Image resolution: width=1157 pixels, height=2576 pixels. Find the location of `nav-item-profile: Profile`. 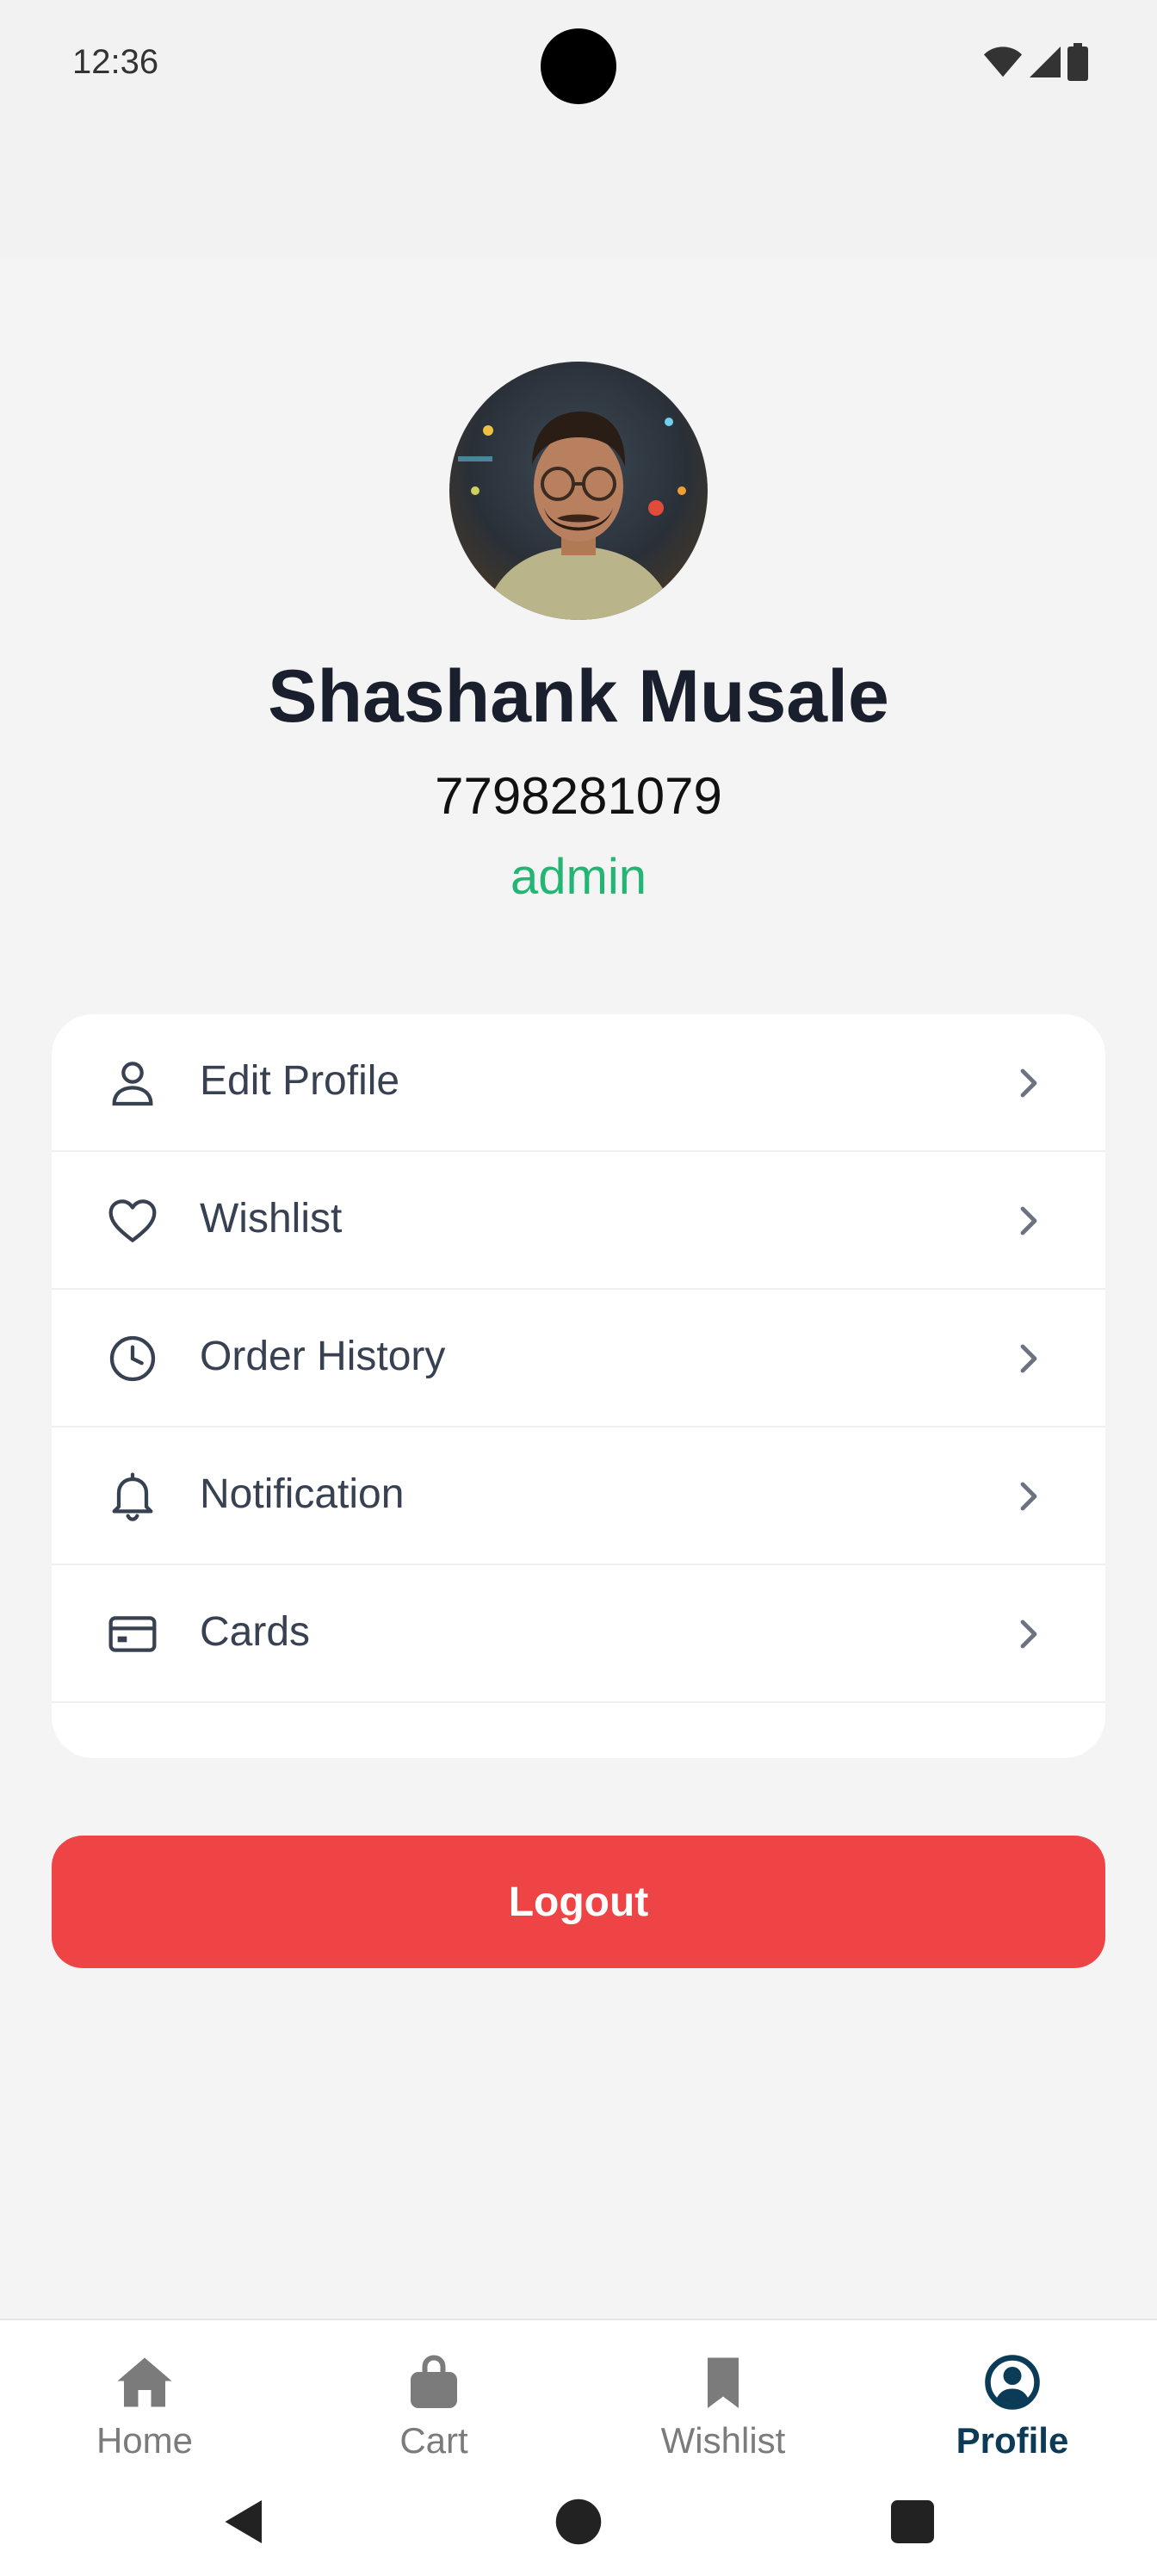

nav-item-profile: Profile is located at coordinates (1013, 2394).